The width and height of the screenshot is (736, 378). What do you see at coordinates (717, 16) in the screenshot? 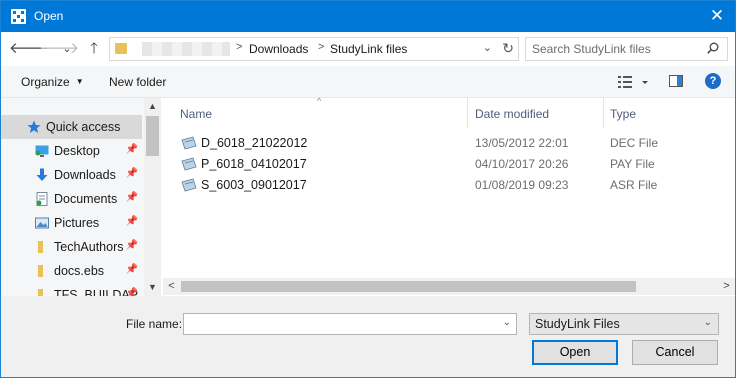
I see `close-icon: ✕` at bounding box center [717, 16].